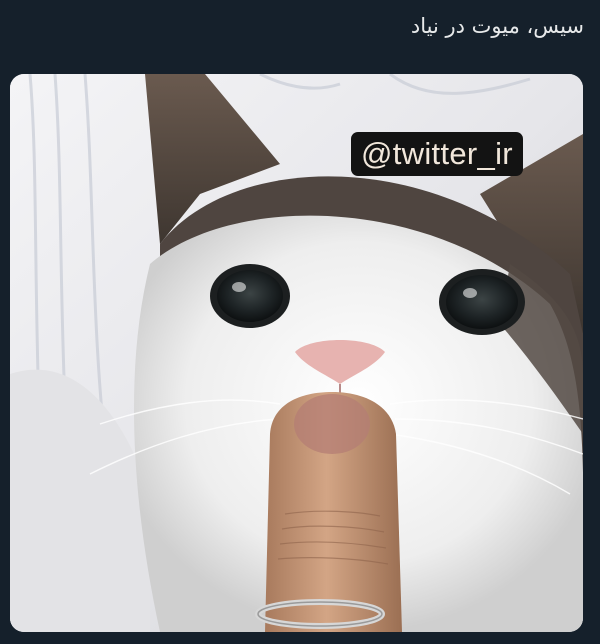  What do you see at coordinates (437, 154) in the screenshot?
I see `watermark-label: @twitter_ir` at bounding box center [437, 154].